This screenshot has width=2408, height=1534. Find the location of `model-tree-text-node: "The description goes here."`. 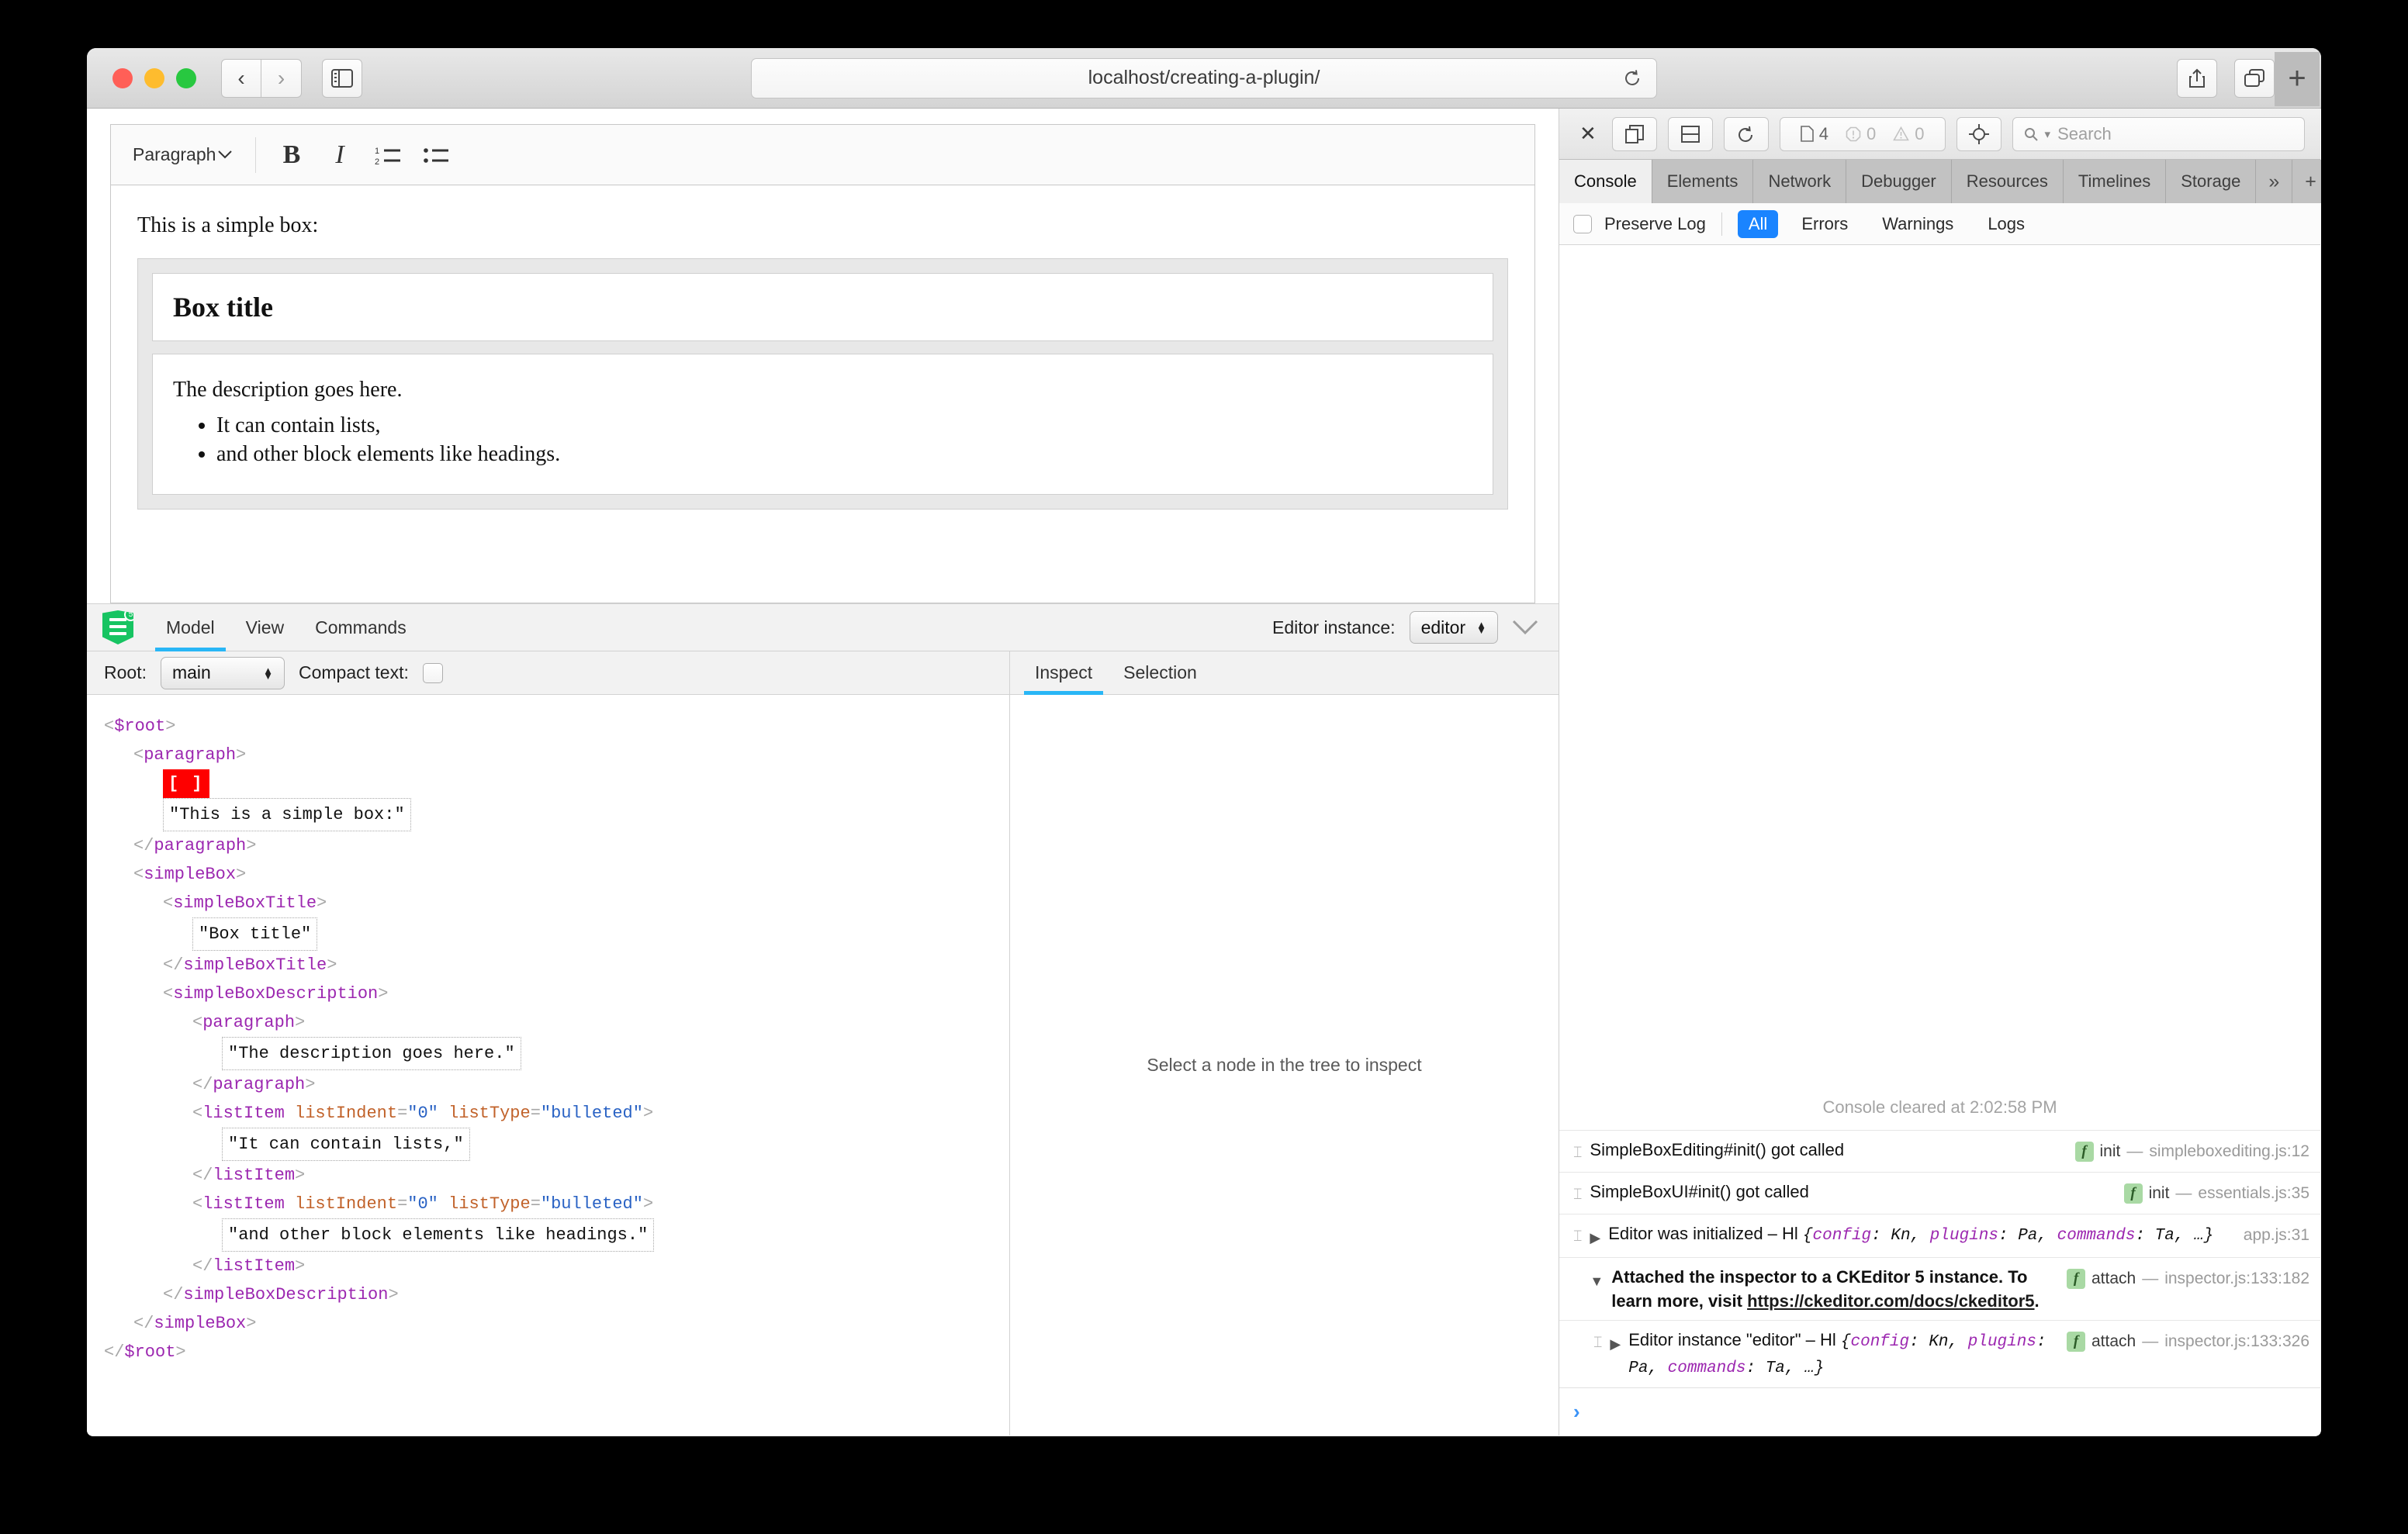

model-tree-text-node: "The description goes here." is located at coordinates (556, 1053).